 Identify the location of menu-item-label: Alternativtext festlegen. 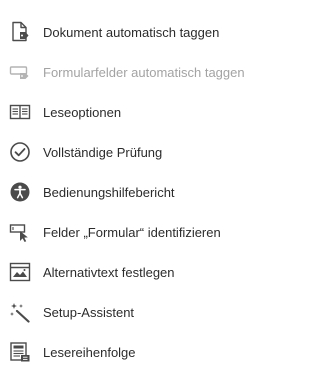
(109, 272).